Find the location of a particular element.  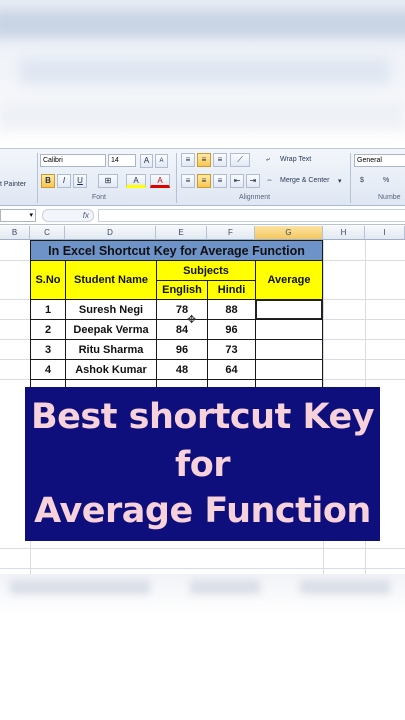

borders-button: ⊞ is located at coordinates (108, 181).